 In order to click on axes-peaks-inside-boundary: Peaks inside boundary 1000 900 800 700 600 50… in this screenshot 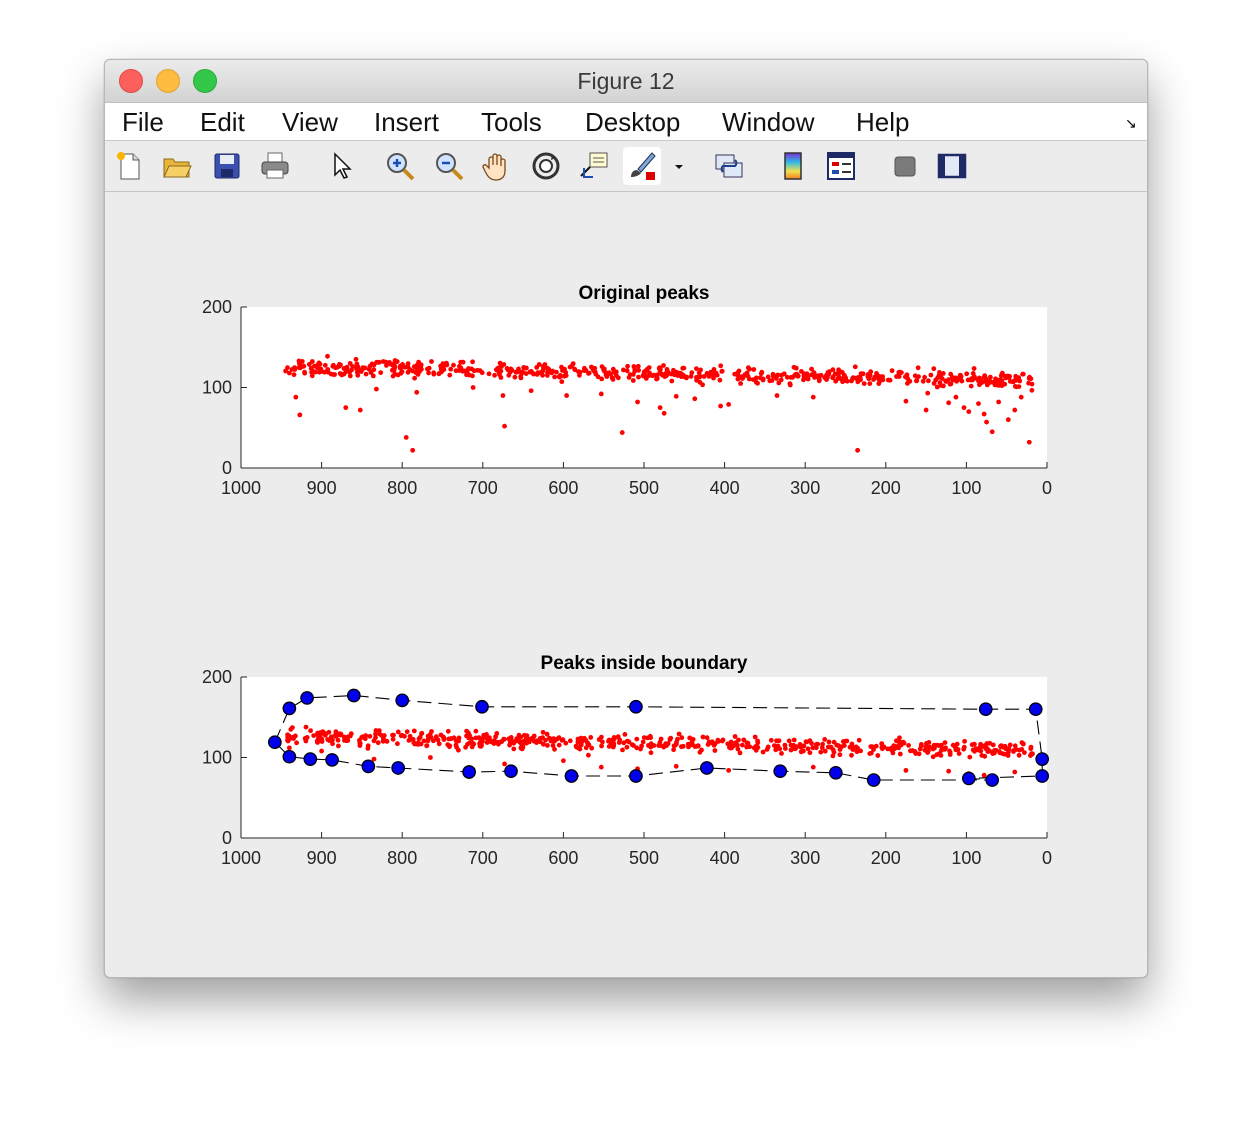, I will do `click(627, 760)`.